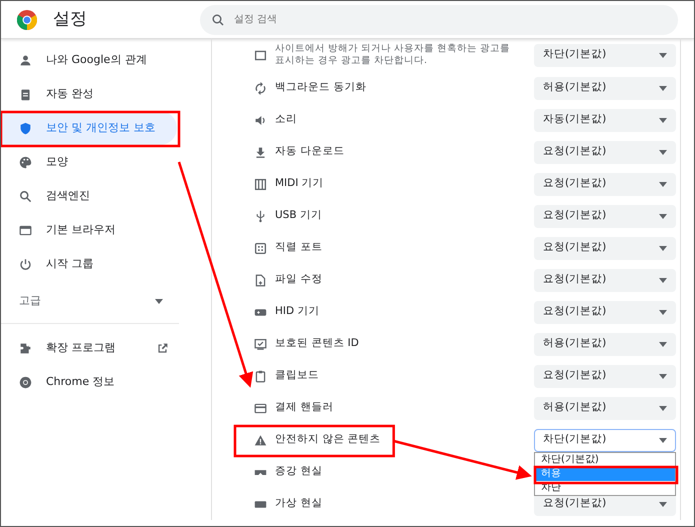 The width and height of the screenshot is (695, 527). I want to click on setting-label: 클립보드, so click(297, 376).